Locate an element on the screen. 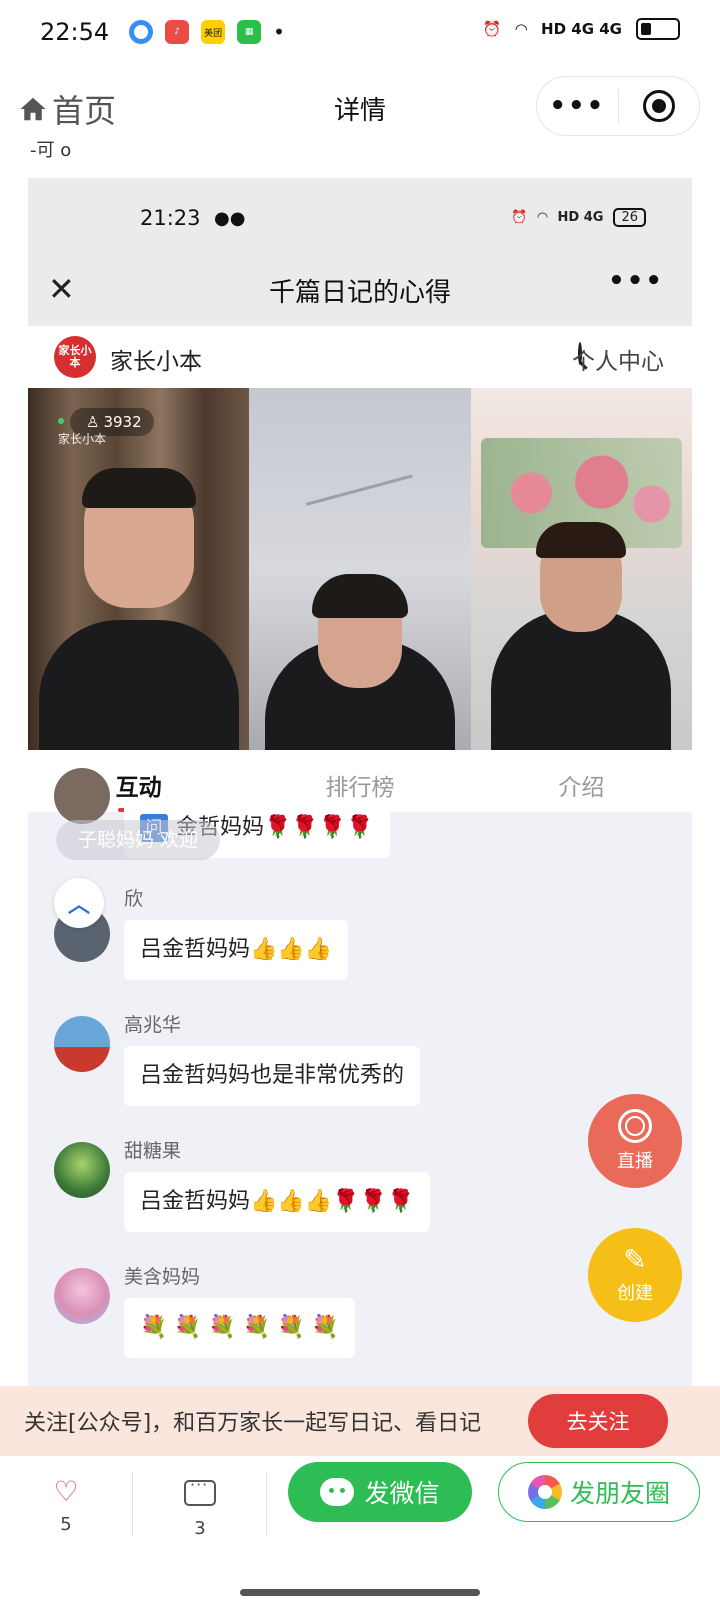 Image resolution: width=720 pixels, height=1612 pixels. capsule-menu: ••• is located at coordinates (618, 106).